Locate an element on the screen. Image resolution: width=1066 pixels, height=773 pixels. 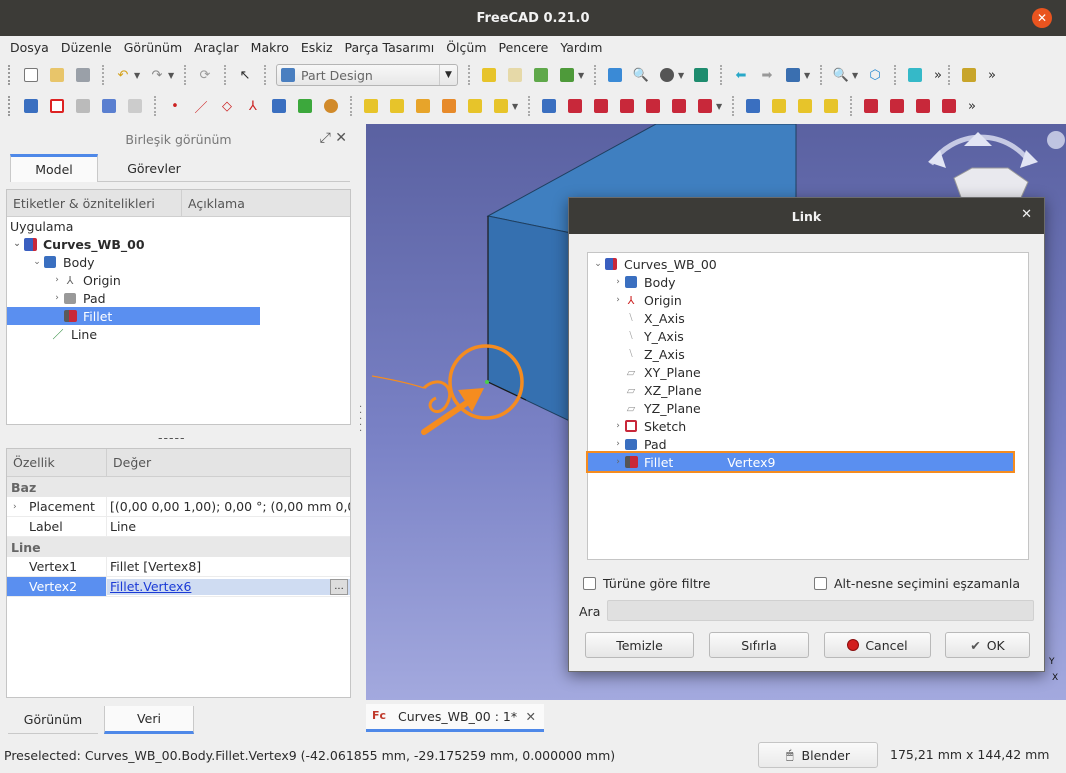
measure-icon: 🔍 is located at coordinates (841, 75).